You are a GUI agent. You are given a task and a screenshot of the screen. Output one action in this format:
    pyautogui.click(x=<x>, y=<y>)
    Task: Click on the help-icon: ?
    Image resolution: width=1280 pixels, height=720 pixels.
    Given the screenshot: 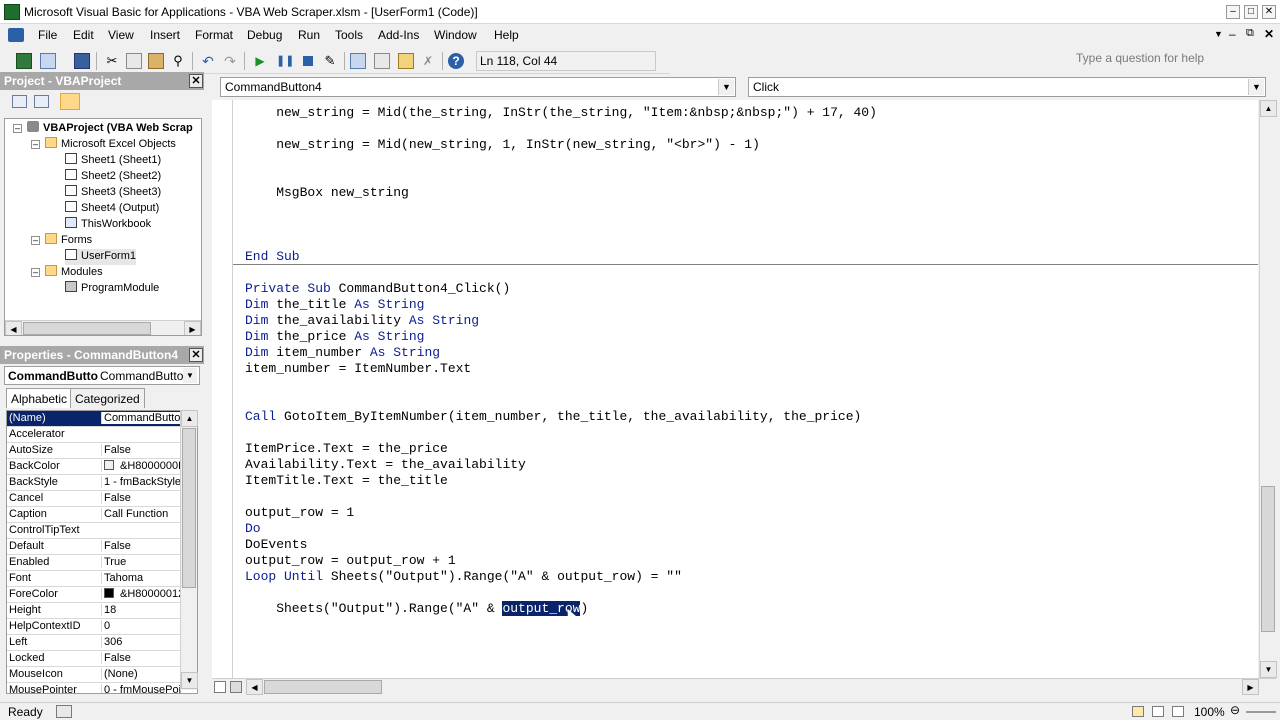 What is the action you would take?
    pyautogui.click(x=456, y=61)
    